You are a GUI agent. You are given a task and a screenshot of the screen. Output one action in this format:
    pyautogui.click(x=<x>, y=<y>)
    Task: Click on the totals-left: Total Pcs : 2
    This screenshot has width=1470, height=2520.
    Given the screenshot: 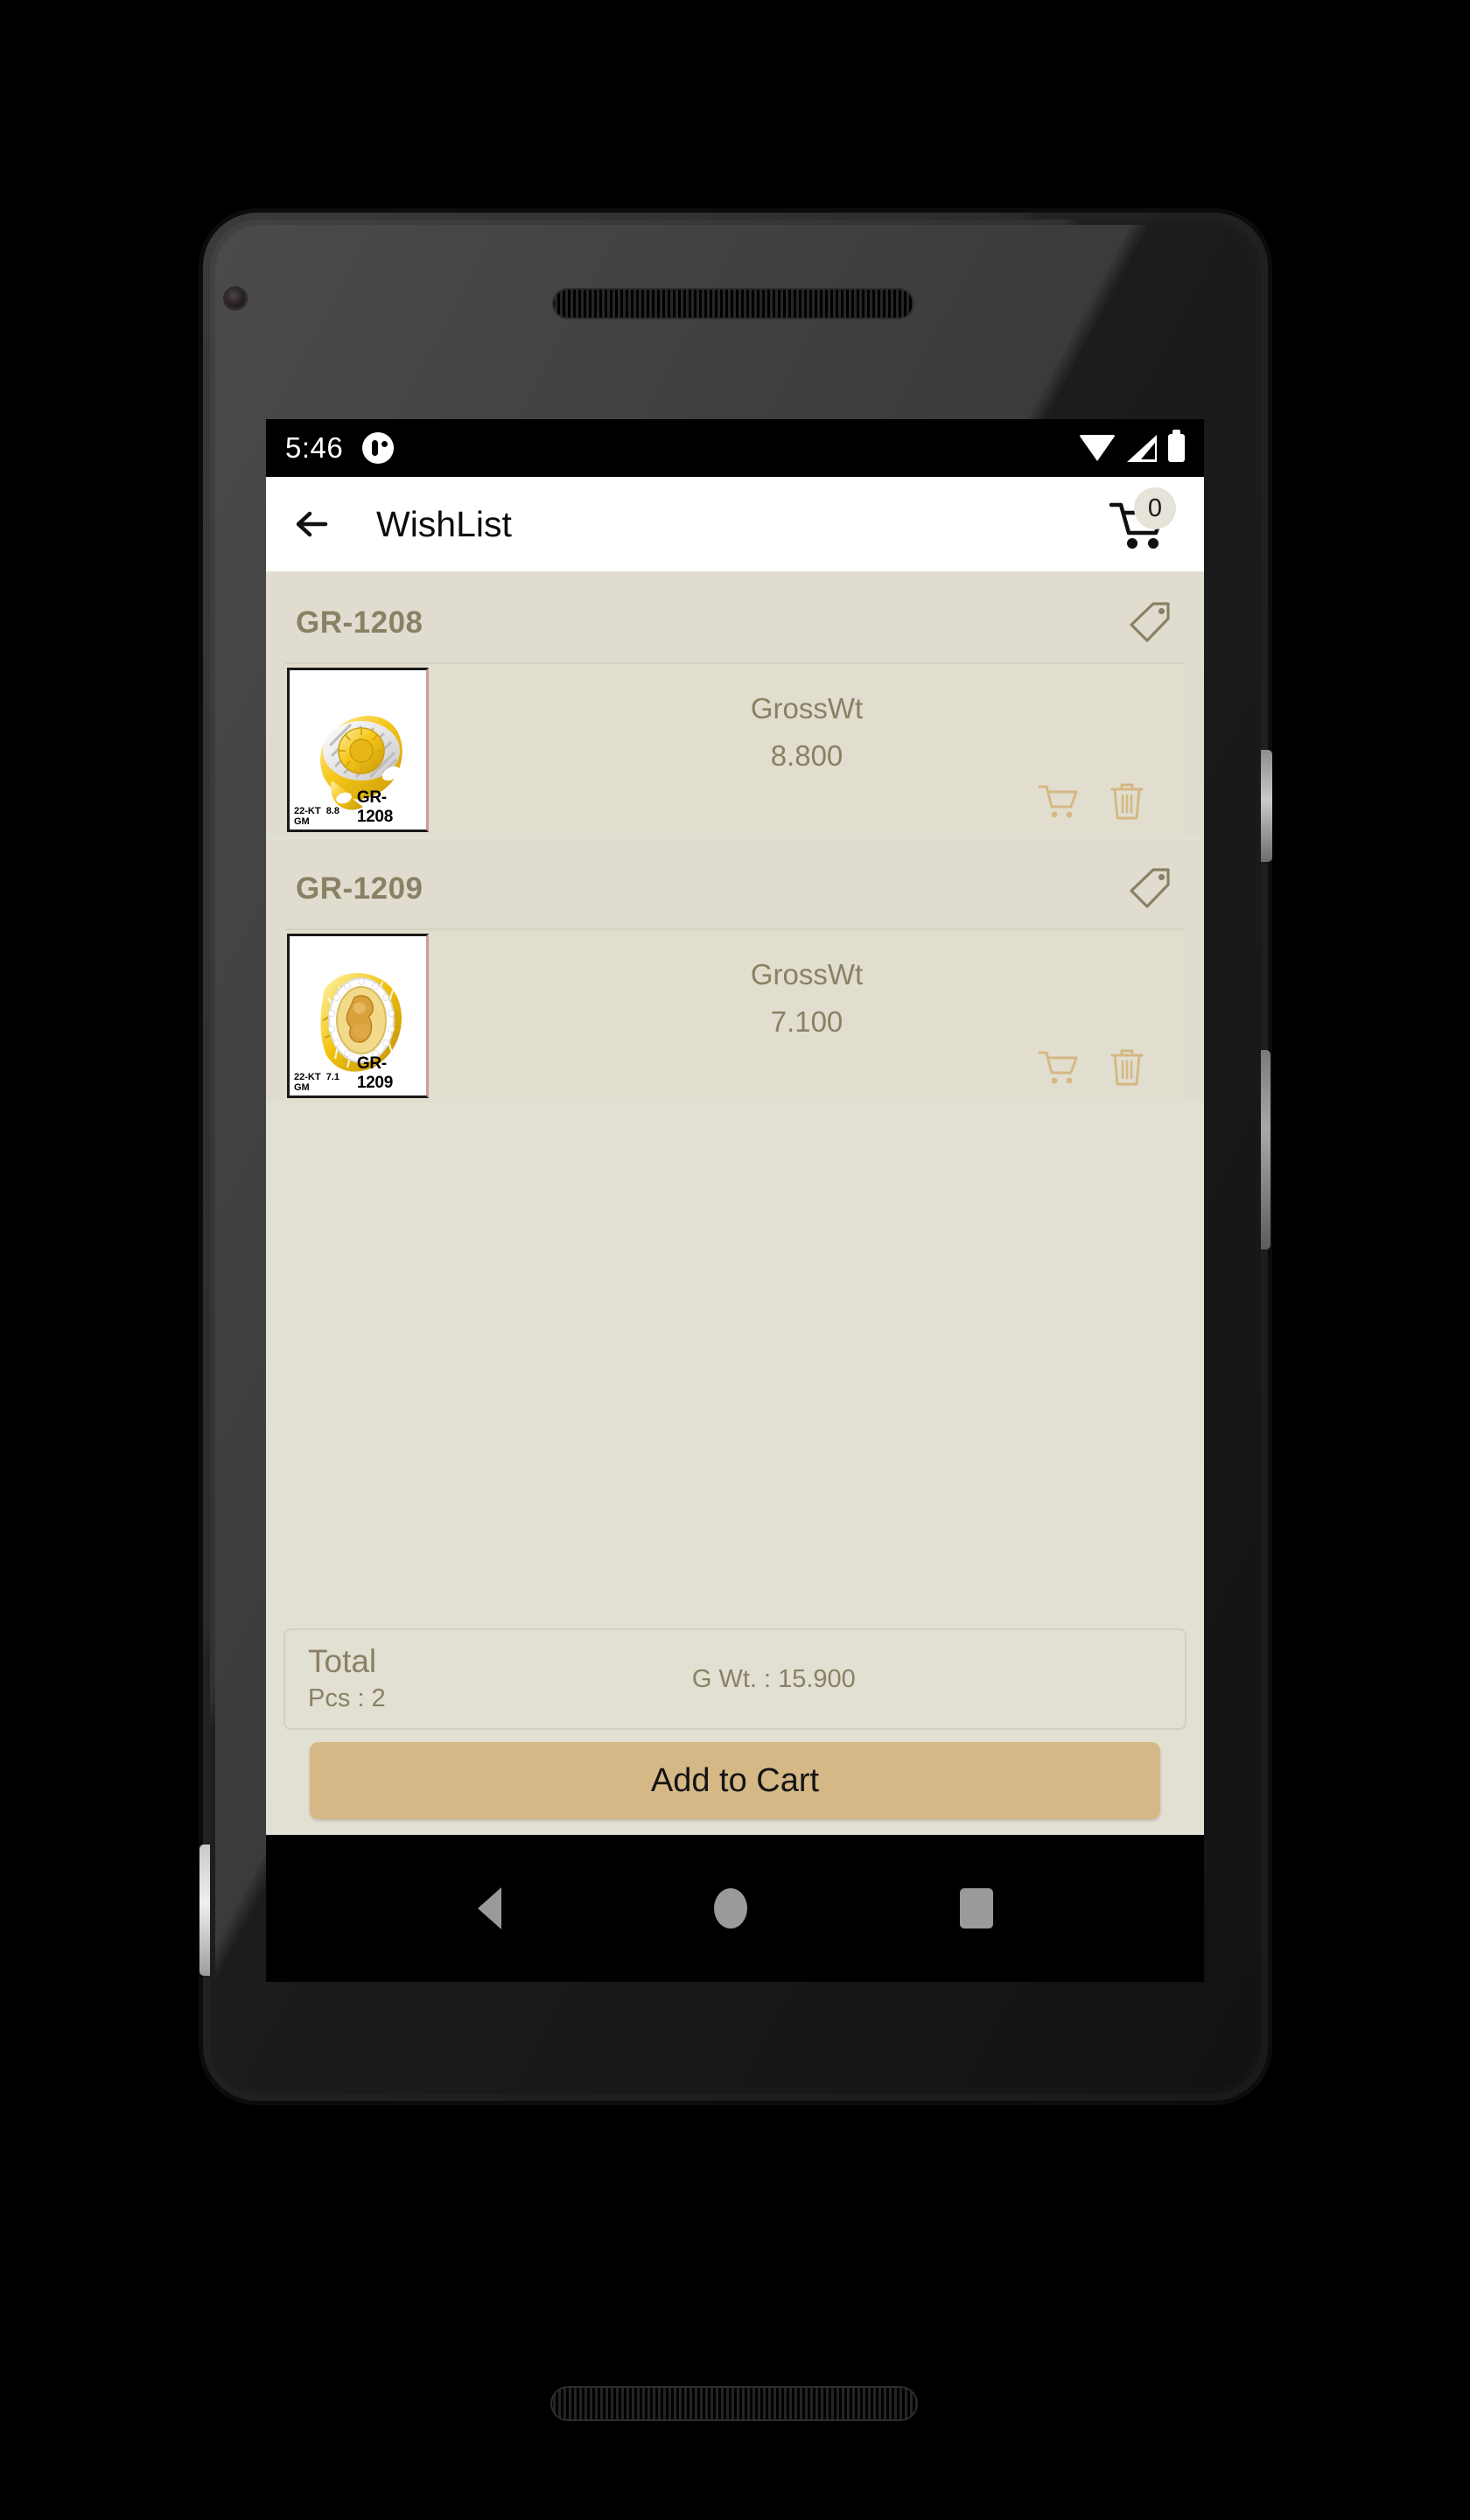 What is the action you would take?
    pyautogui.click(x=347, y=1678)
    